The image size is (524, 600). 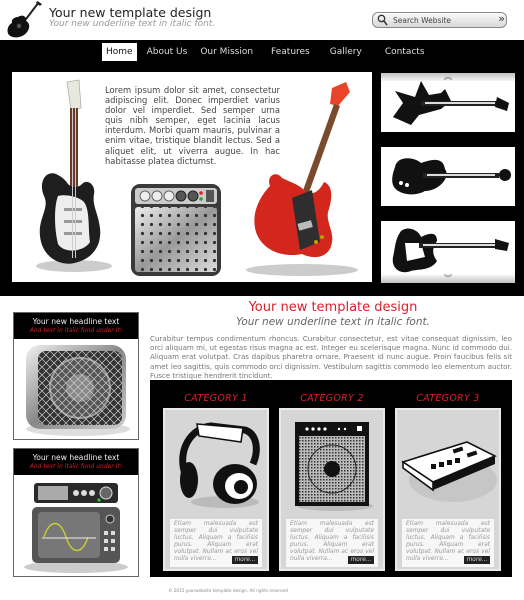 I want to click on double-chevron-right-icon: », so click(x=501, y=18).